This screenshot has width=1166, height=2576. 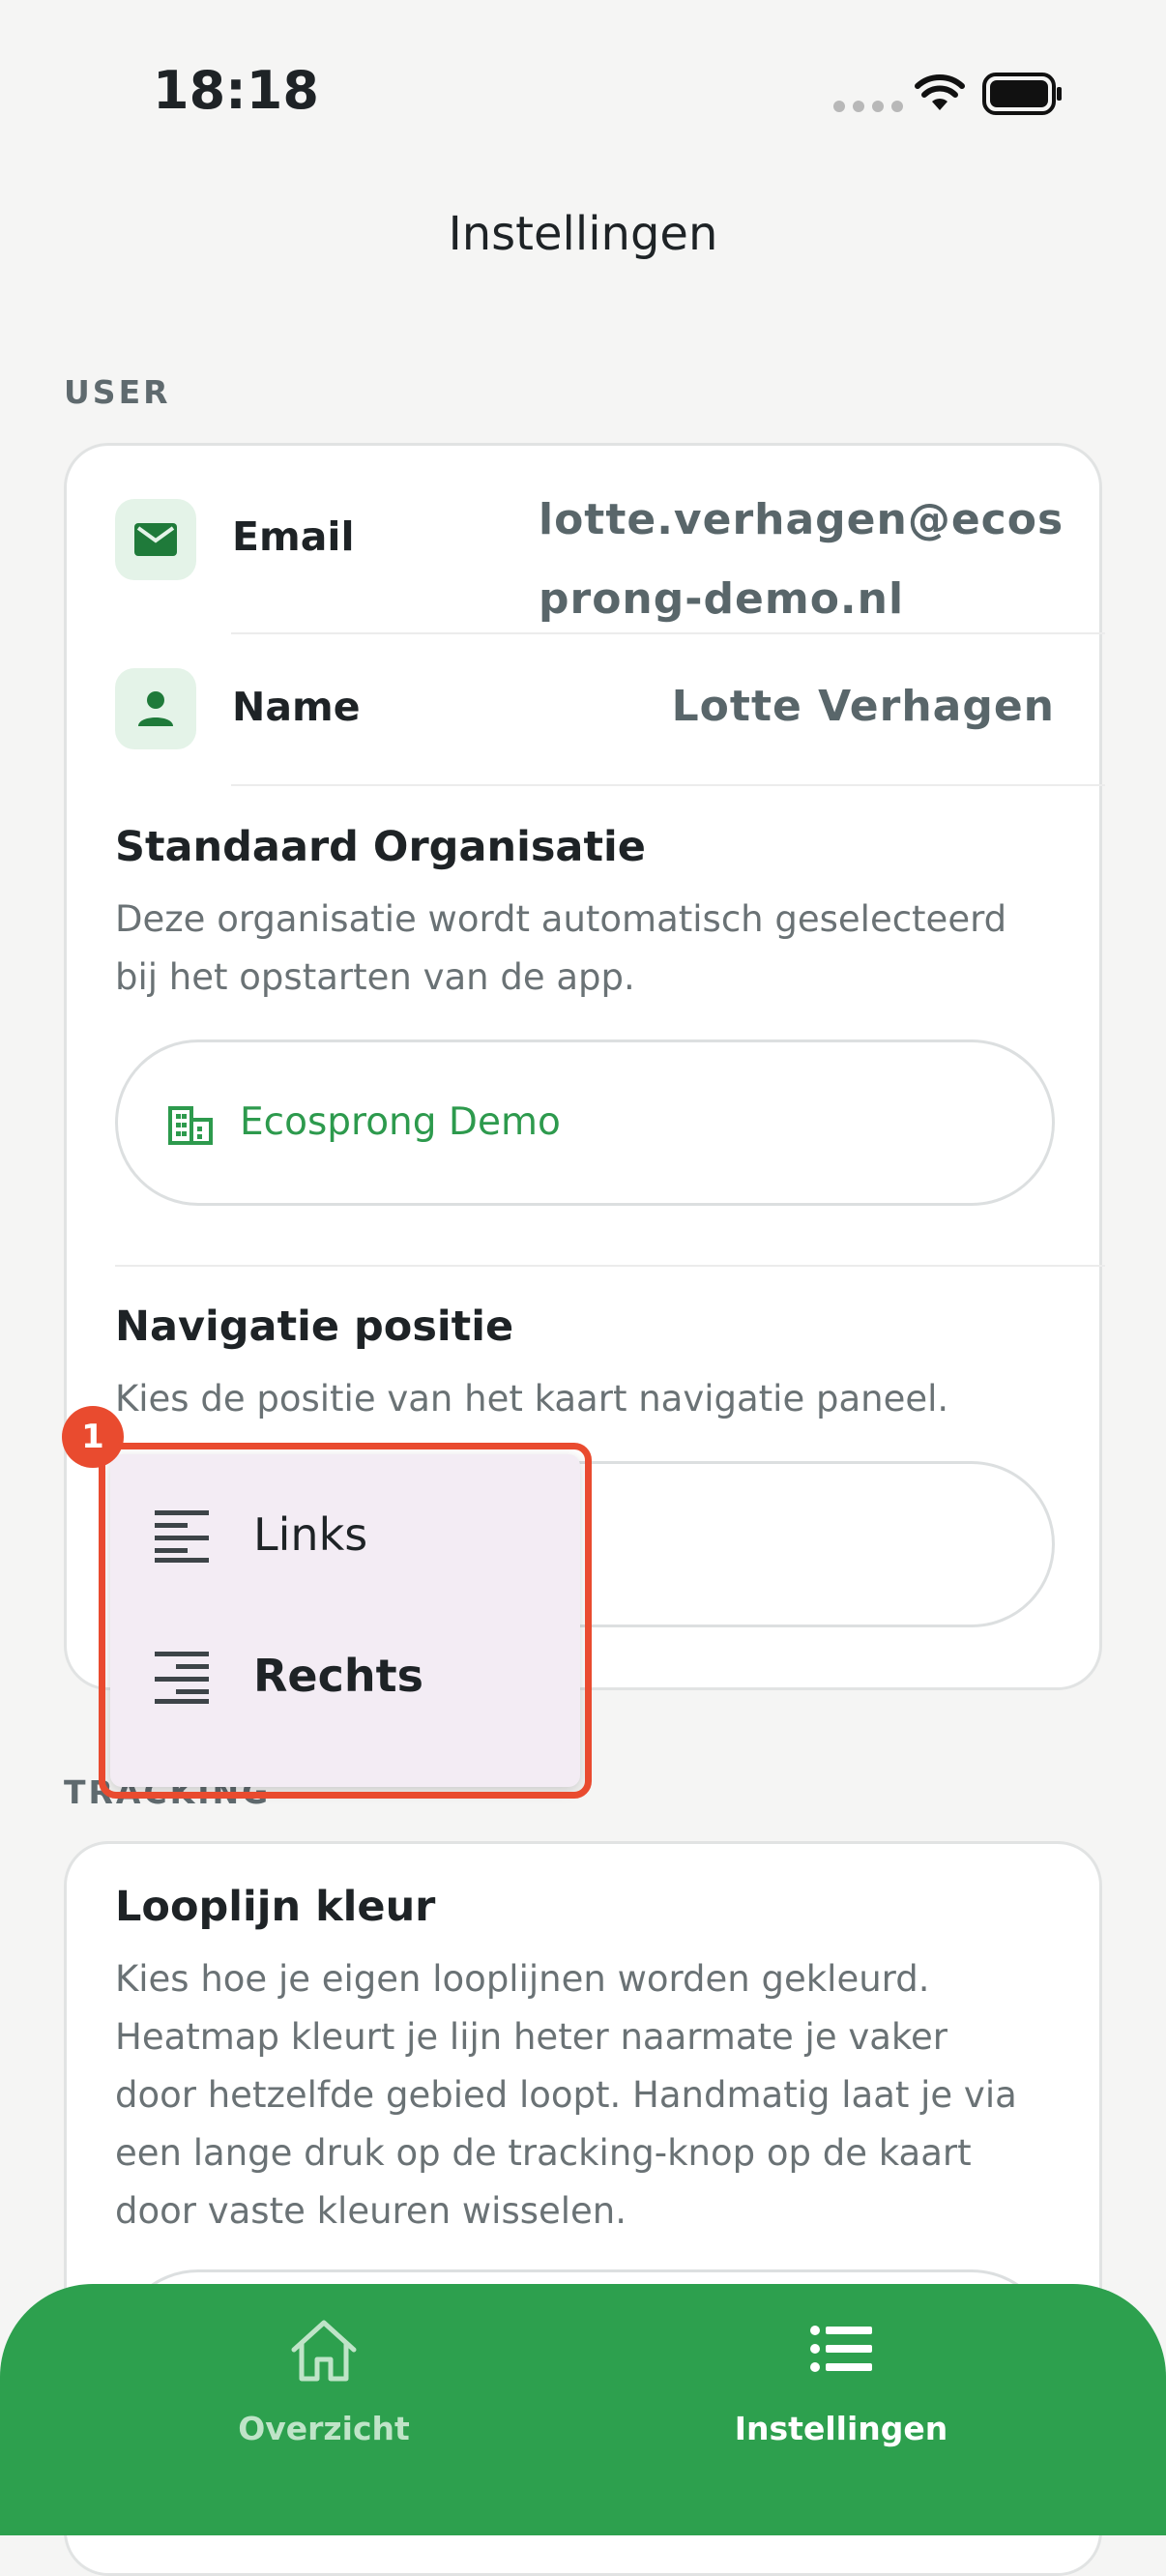 What do you see at coordinates (371, 2211) in the screenshot?
I see `line-color-description-line: door vaste kleuren wisselen.` at bounding box center [371, 2211].